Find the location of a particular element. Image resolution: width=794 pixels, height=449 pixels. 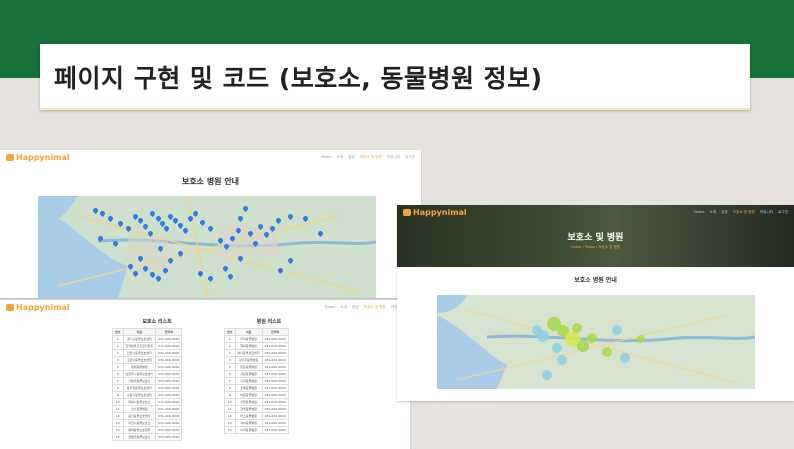

table-row: 10 화성시동물보호소 031-000-0000 is located at coordinates (147, 402).